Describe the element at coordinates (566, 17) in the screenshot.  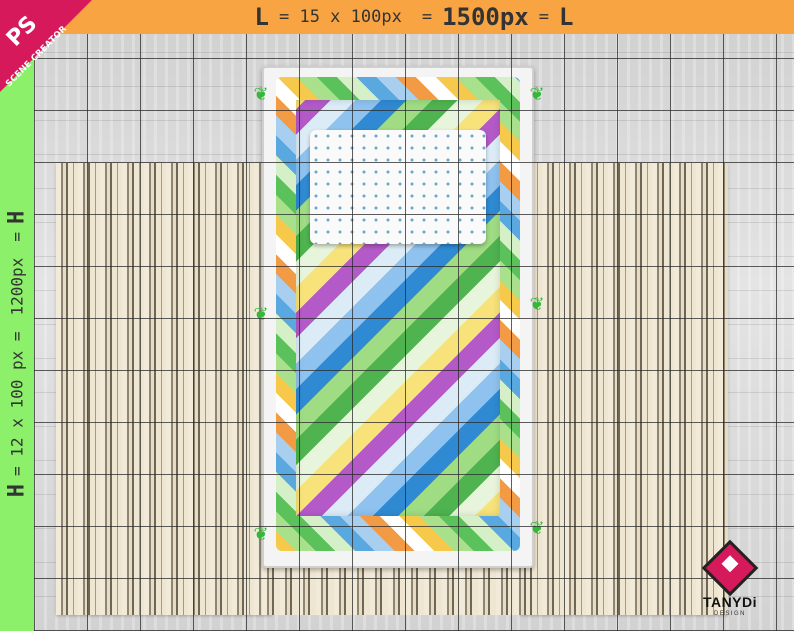
I see `top-ruler-right-letter: L` at that location.